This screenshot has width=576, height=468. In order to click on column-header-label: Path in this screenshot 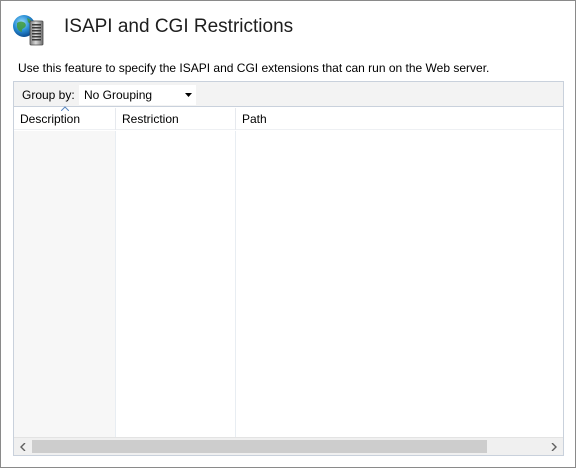, I will do `click(254, 119)`.